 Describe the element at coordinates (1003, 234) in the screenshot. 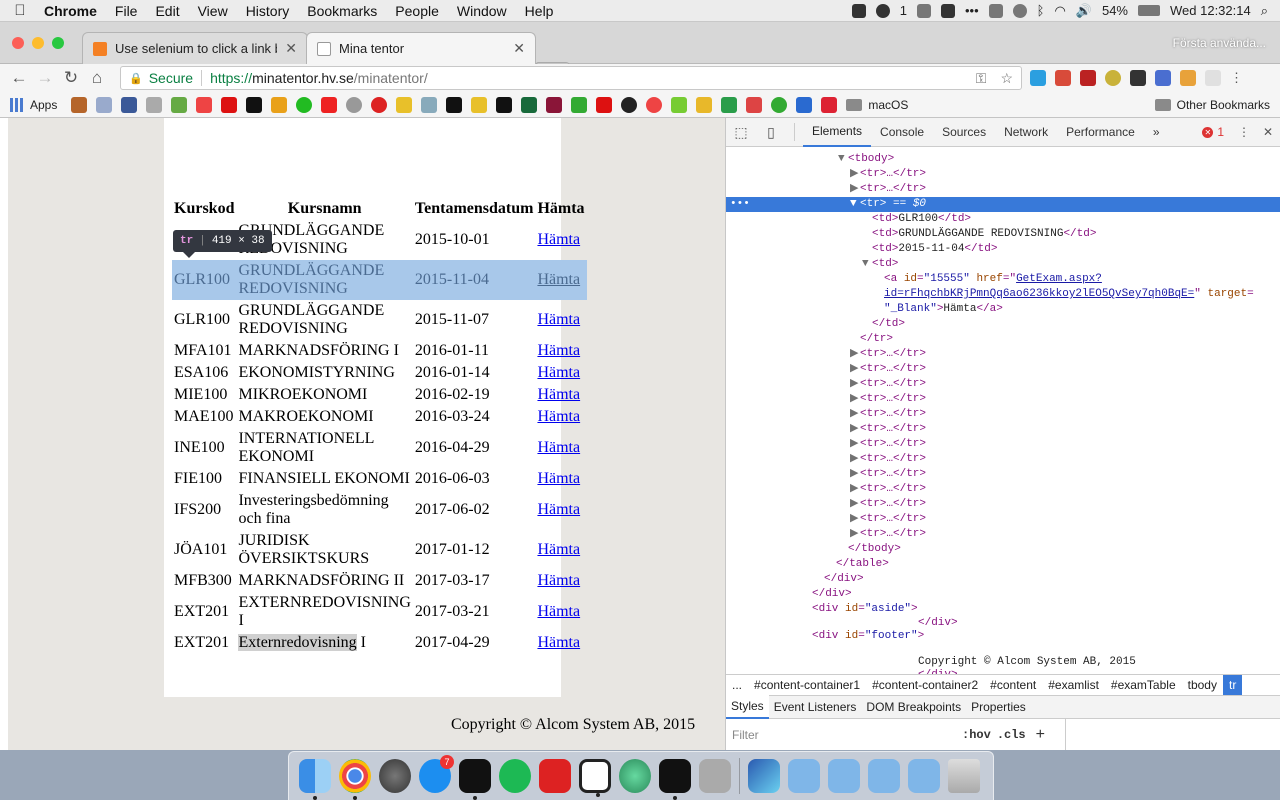

I see `dom-node-td: <td>GRUNDLÄGGANDE REDOVISNING</td>` at that location.